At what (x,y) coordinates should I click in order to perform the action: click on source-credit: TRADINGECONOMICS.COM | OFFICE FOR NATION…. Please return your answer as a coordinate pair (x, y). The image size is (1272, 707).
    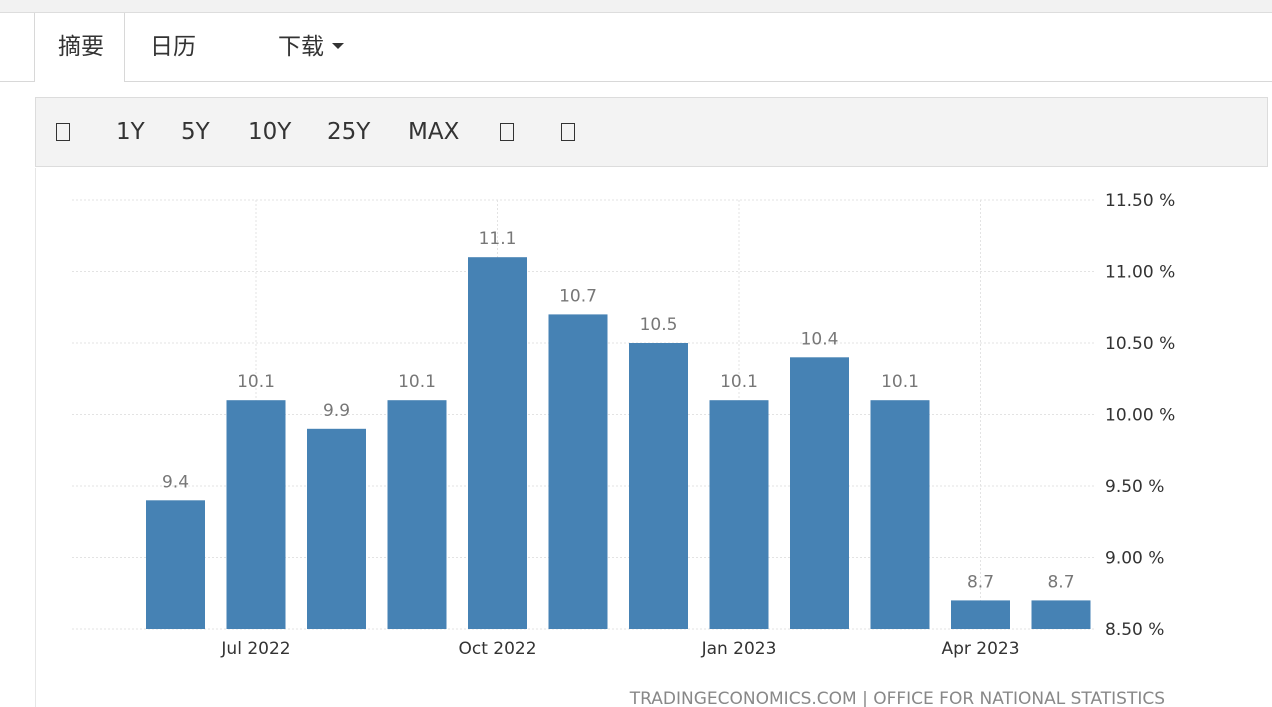
    Looking at the image, I should click on (897, 698).